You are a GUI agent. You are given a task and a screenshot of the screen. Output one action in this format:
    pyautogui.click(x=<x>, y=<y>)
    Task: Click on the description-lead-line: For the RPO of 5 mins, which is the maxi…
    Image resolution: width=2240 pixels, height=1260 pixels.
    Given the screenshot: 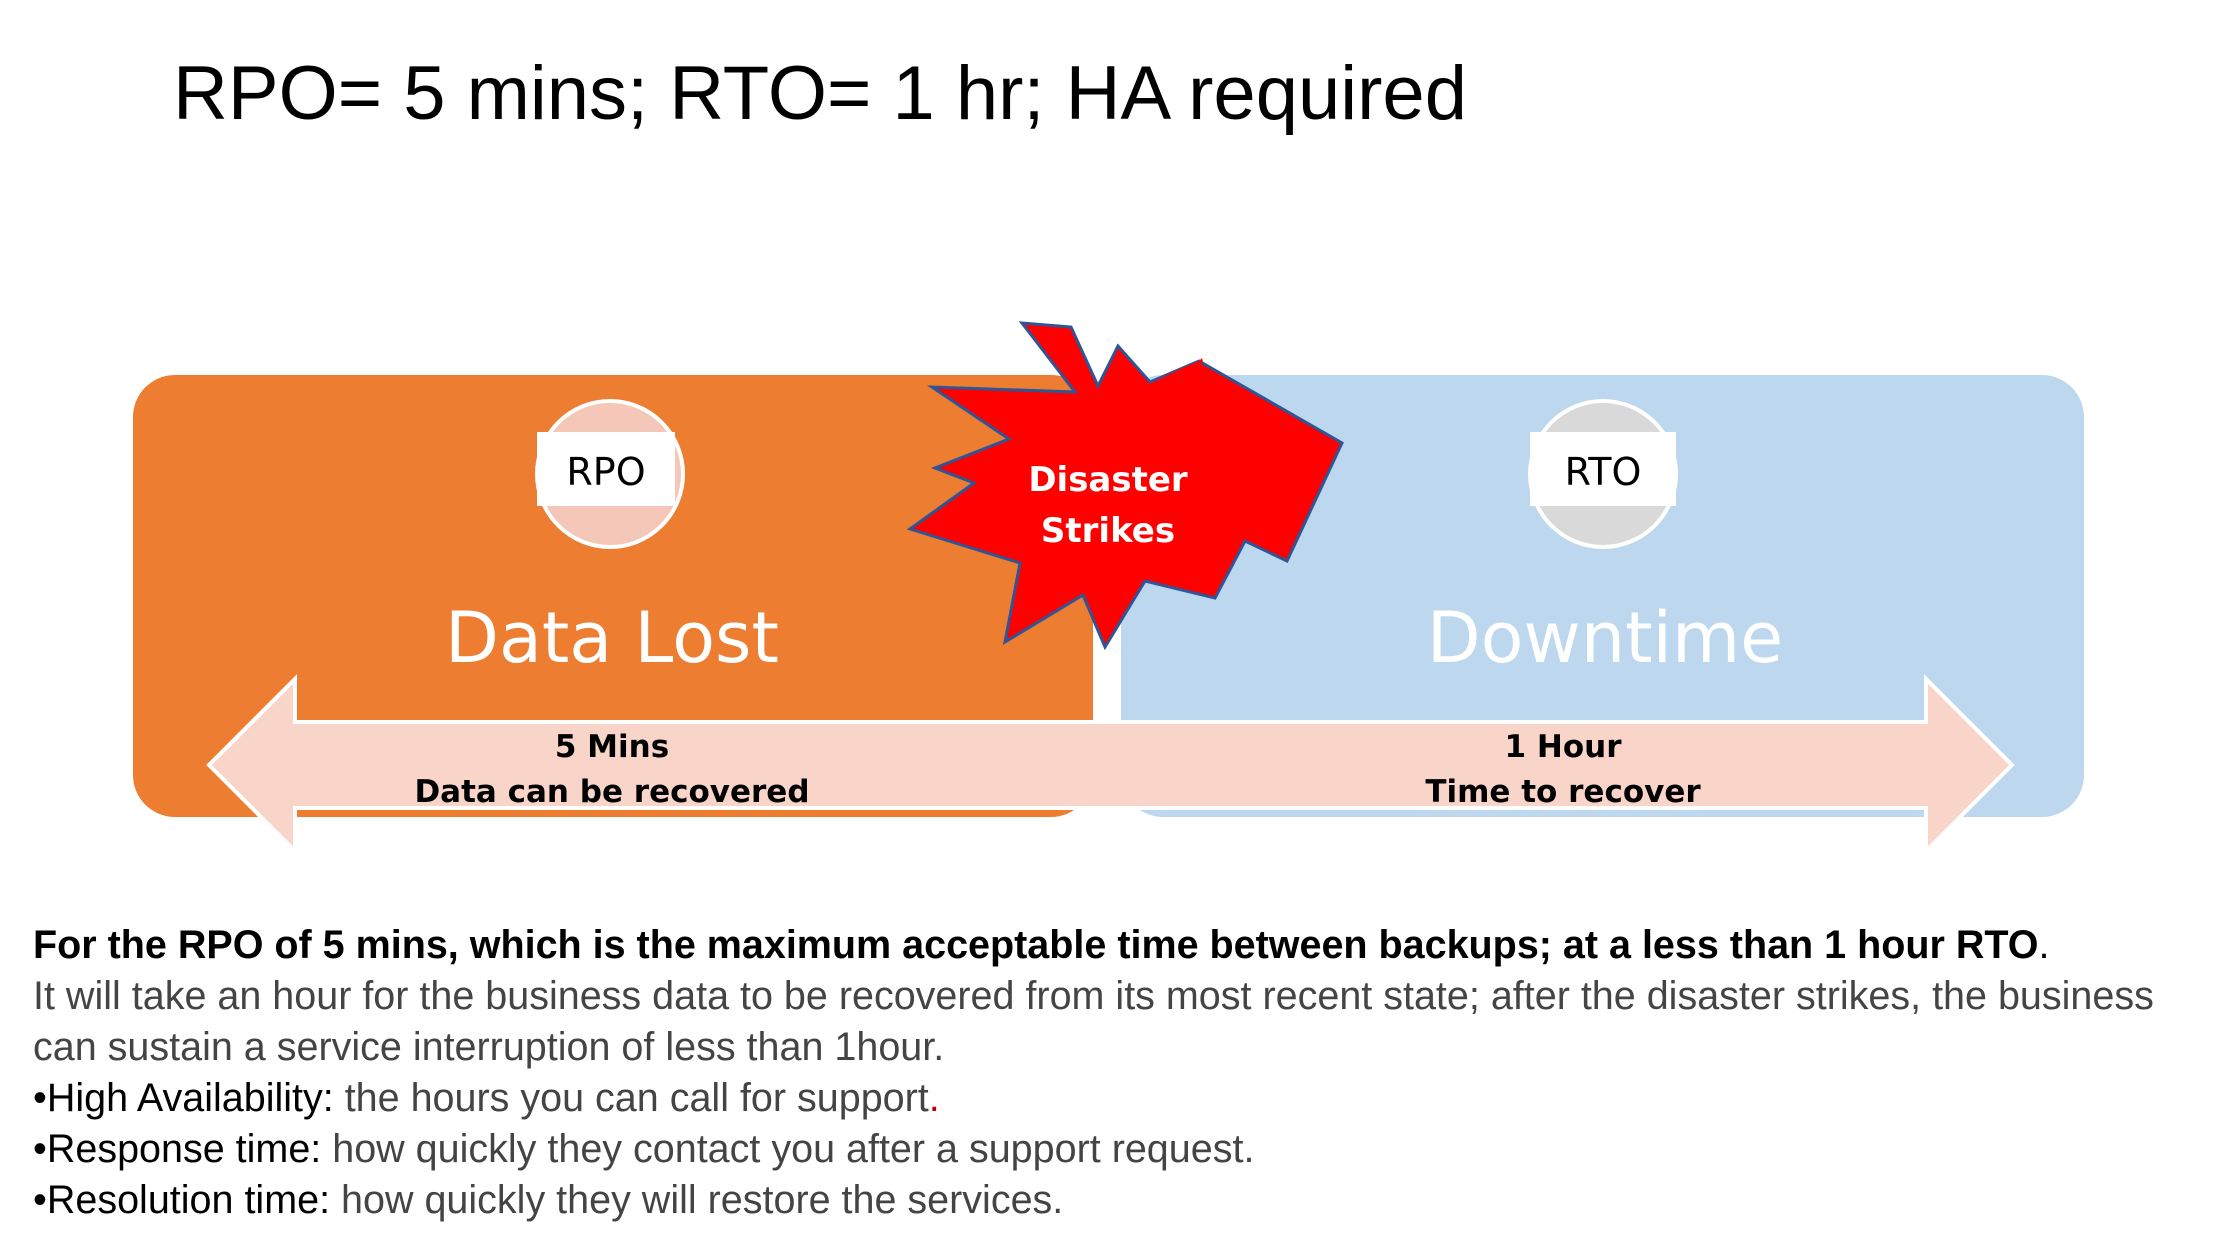 What is the action you would take?
    pyautogui.click(x=1123, y=945)
    